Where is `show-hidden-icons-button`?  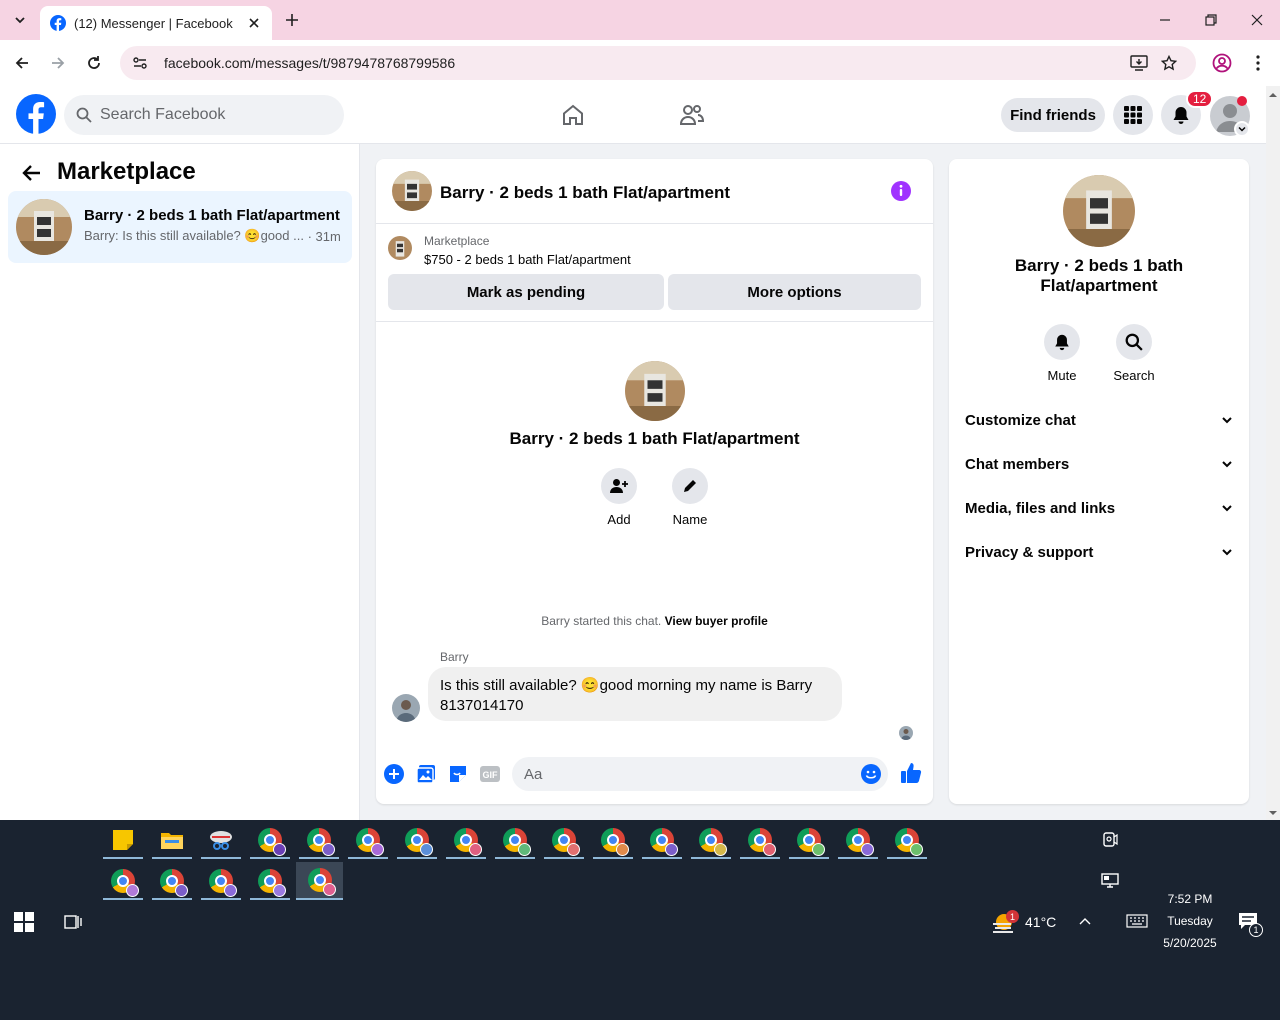 show-hidden-icons-button is located at coordinates (1085, 921).